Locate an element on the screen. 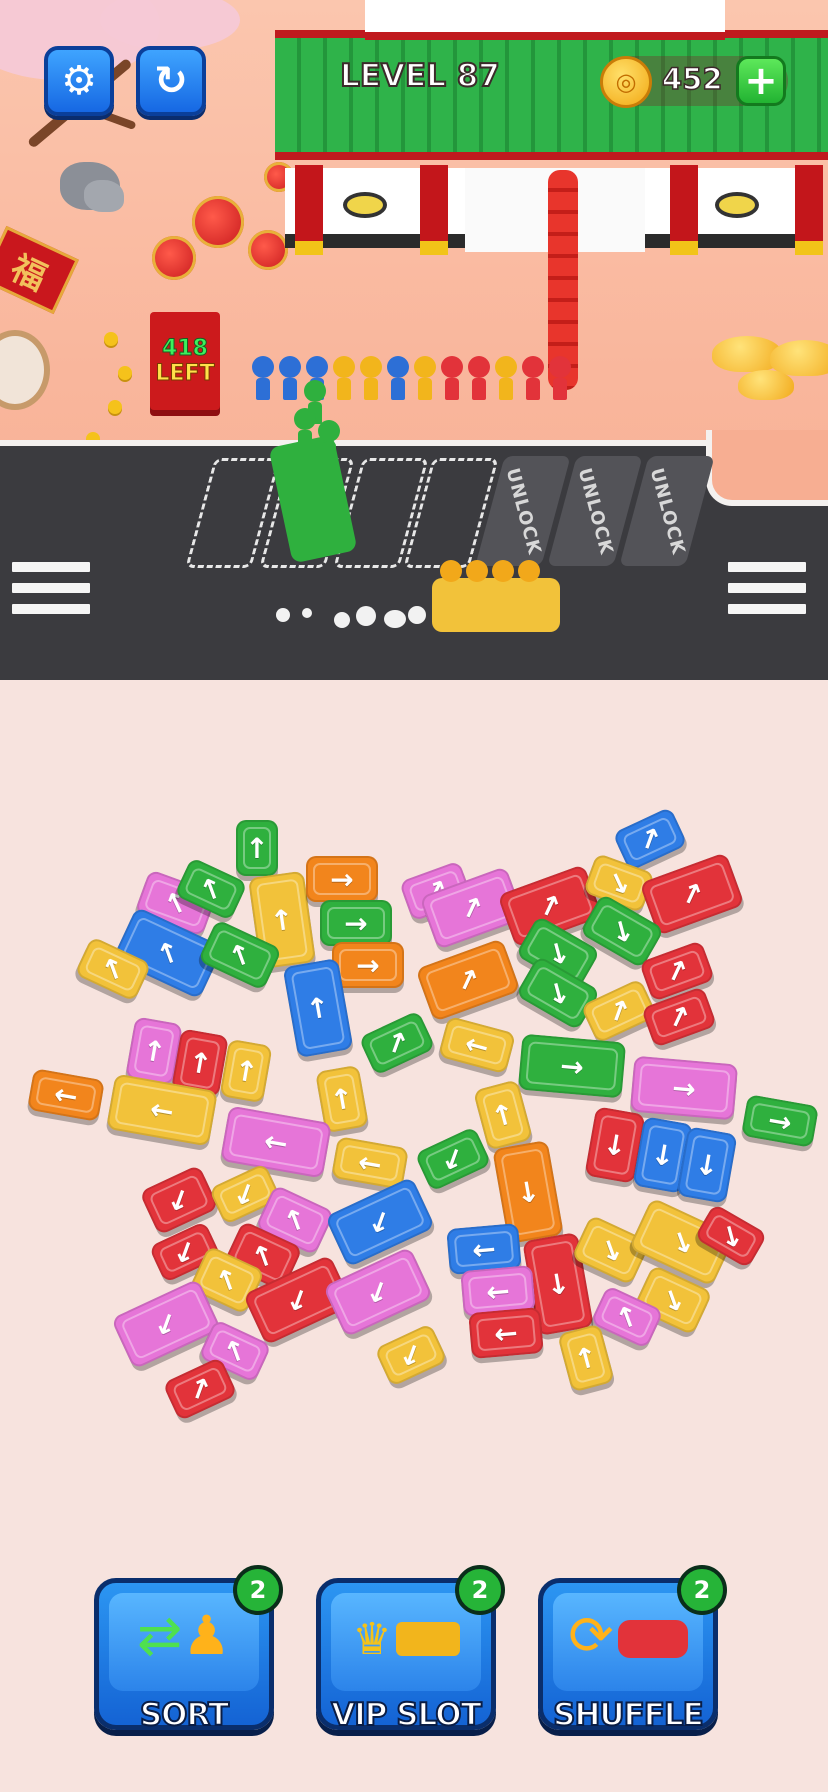 This screenshot has height=1792, width=828. coin-balance: 452 is located at coordinates (692, 79).